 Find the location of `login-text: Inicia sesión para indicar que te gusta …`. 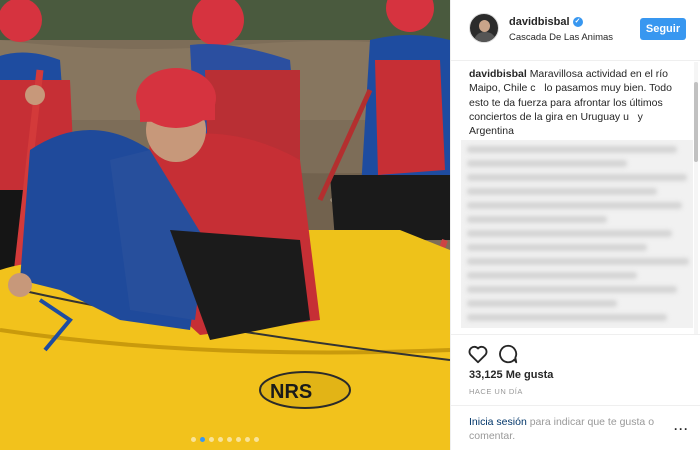

login-text: Inicia sesión para indicar que te gusta … is located at coordinates (564, 429).